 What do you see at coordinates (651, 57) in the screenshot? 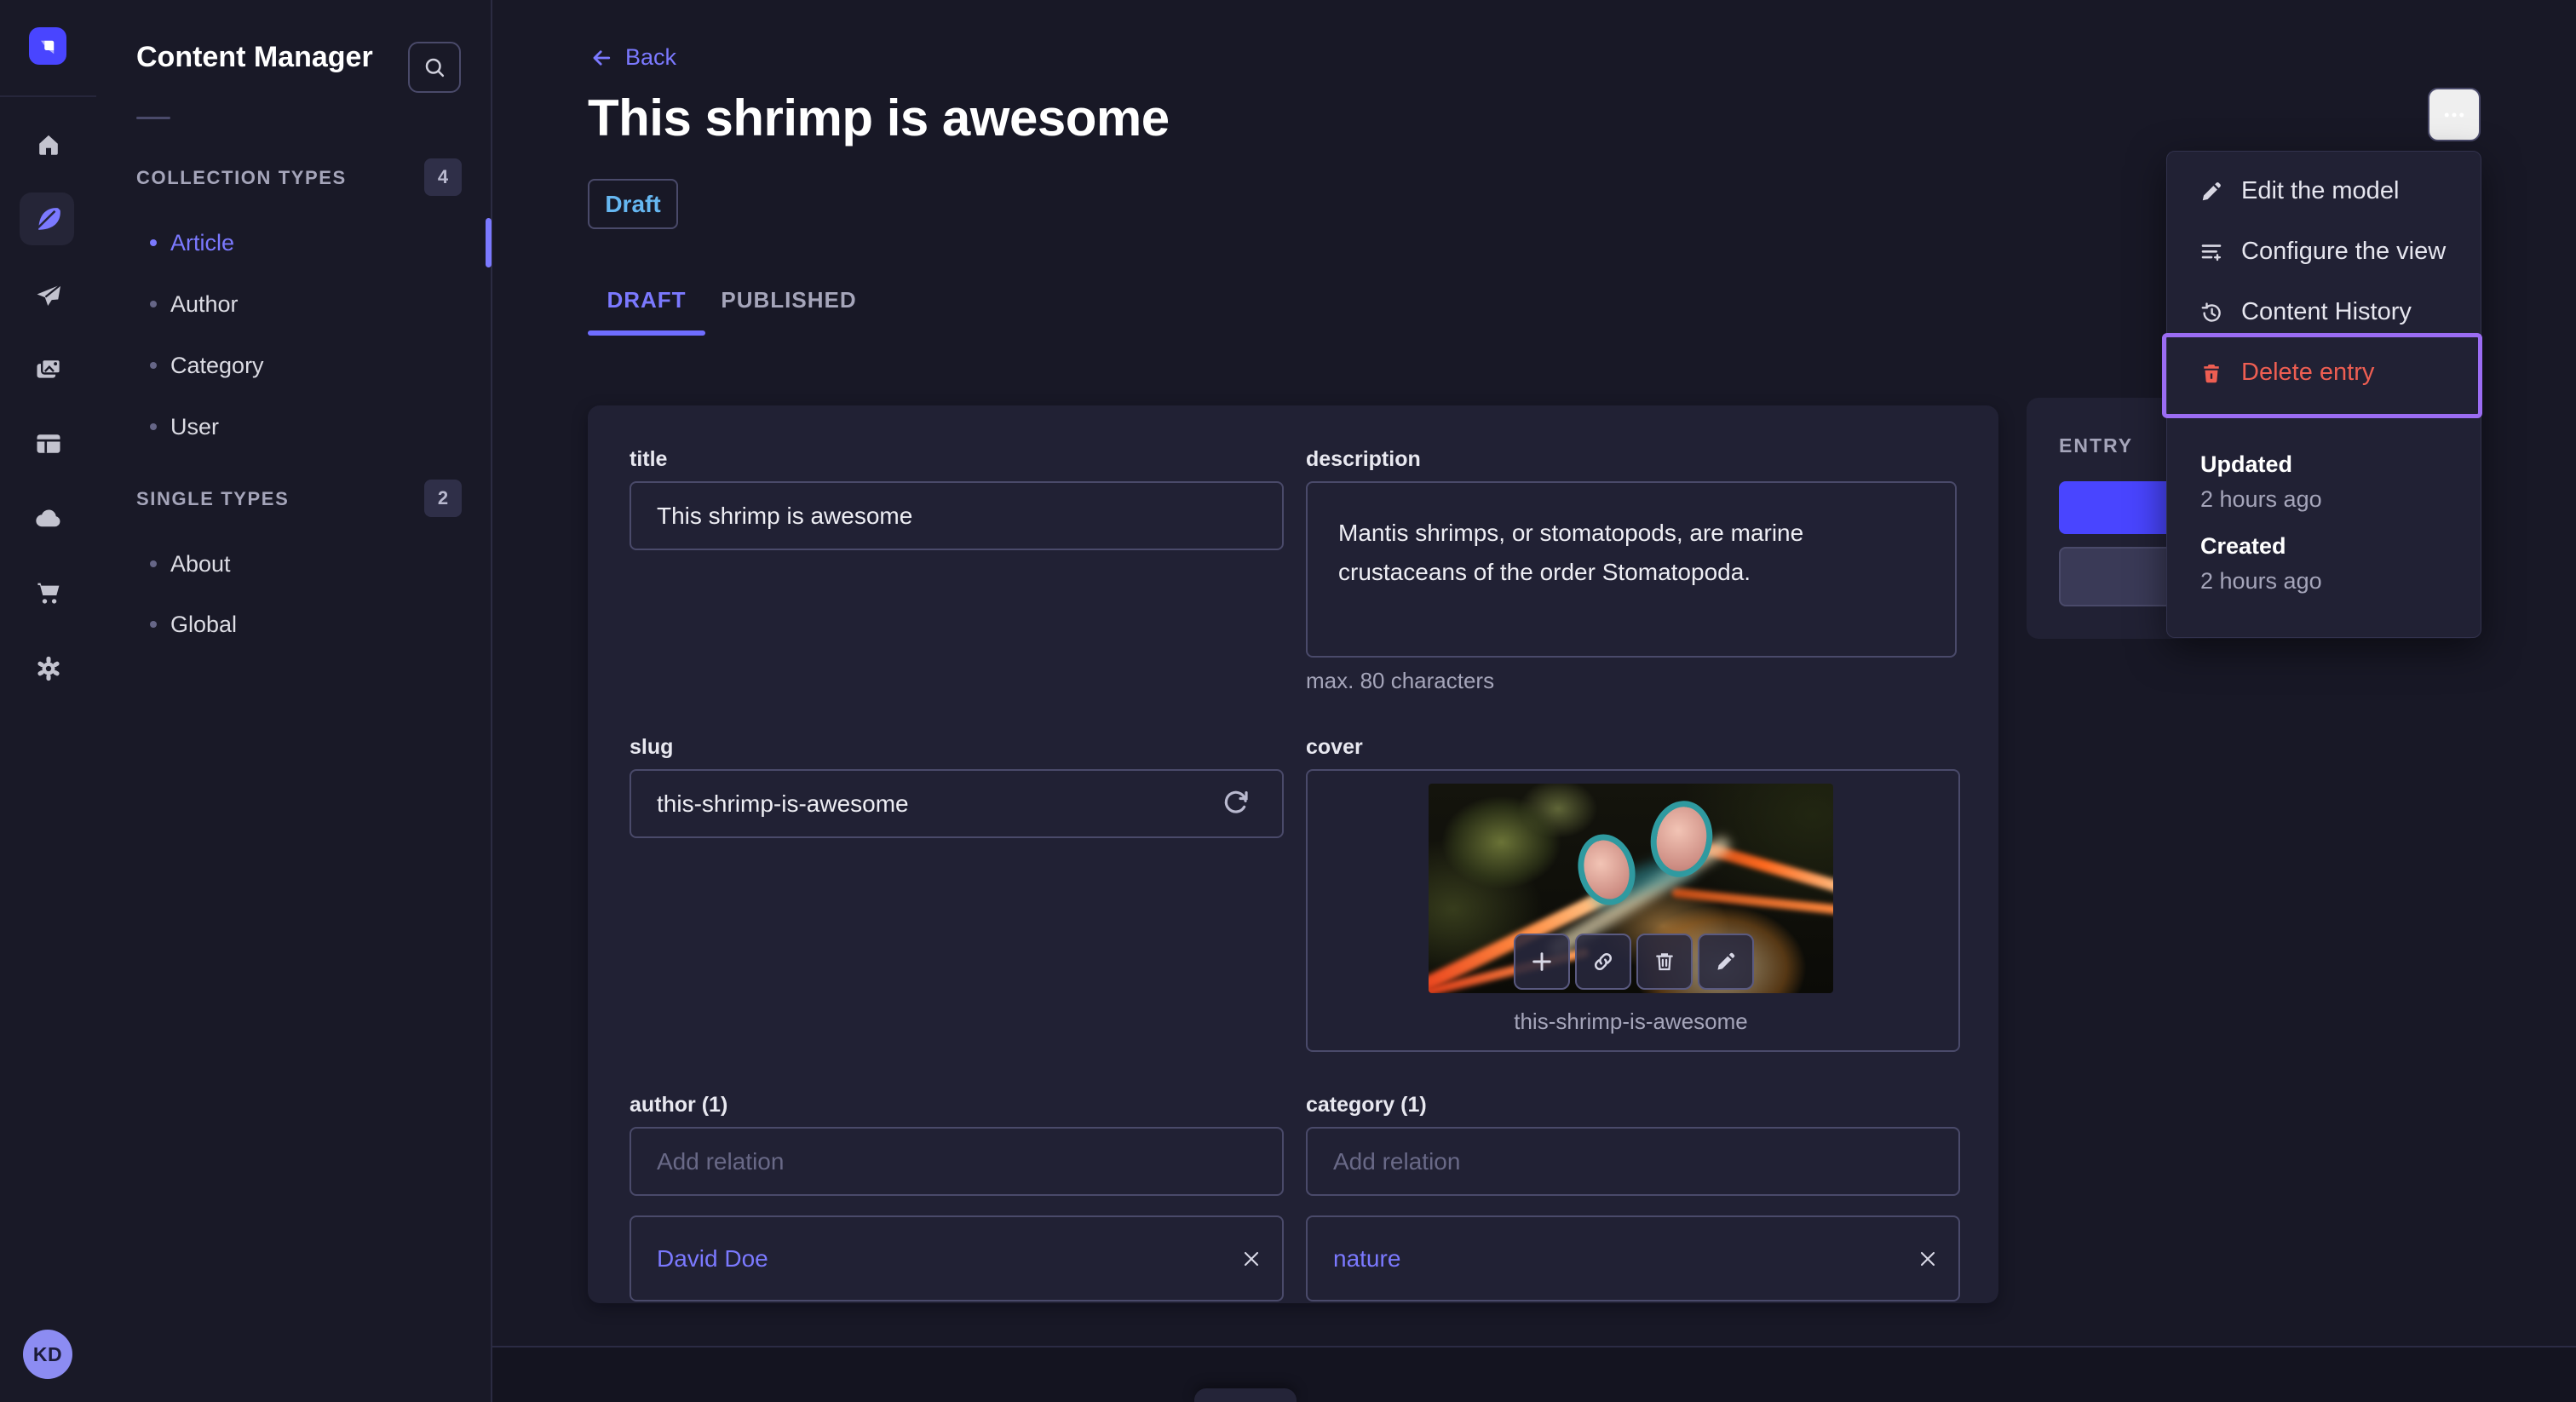
I see `back-label: Back` at bounding box center [651, 57].